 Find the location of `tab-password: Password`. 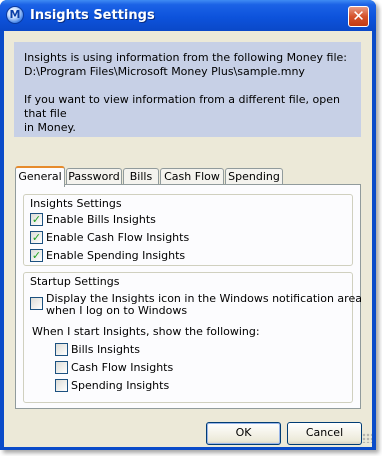

tab-password: Password is located at coordinates (94, 176).